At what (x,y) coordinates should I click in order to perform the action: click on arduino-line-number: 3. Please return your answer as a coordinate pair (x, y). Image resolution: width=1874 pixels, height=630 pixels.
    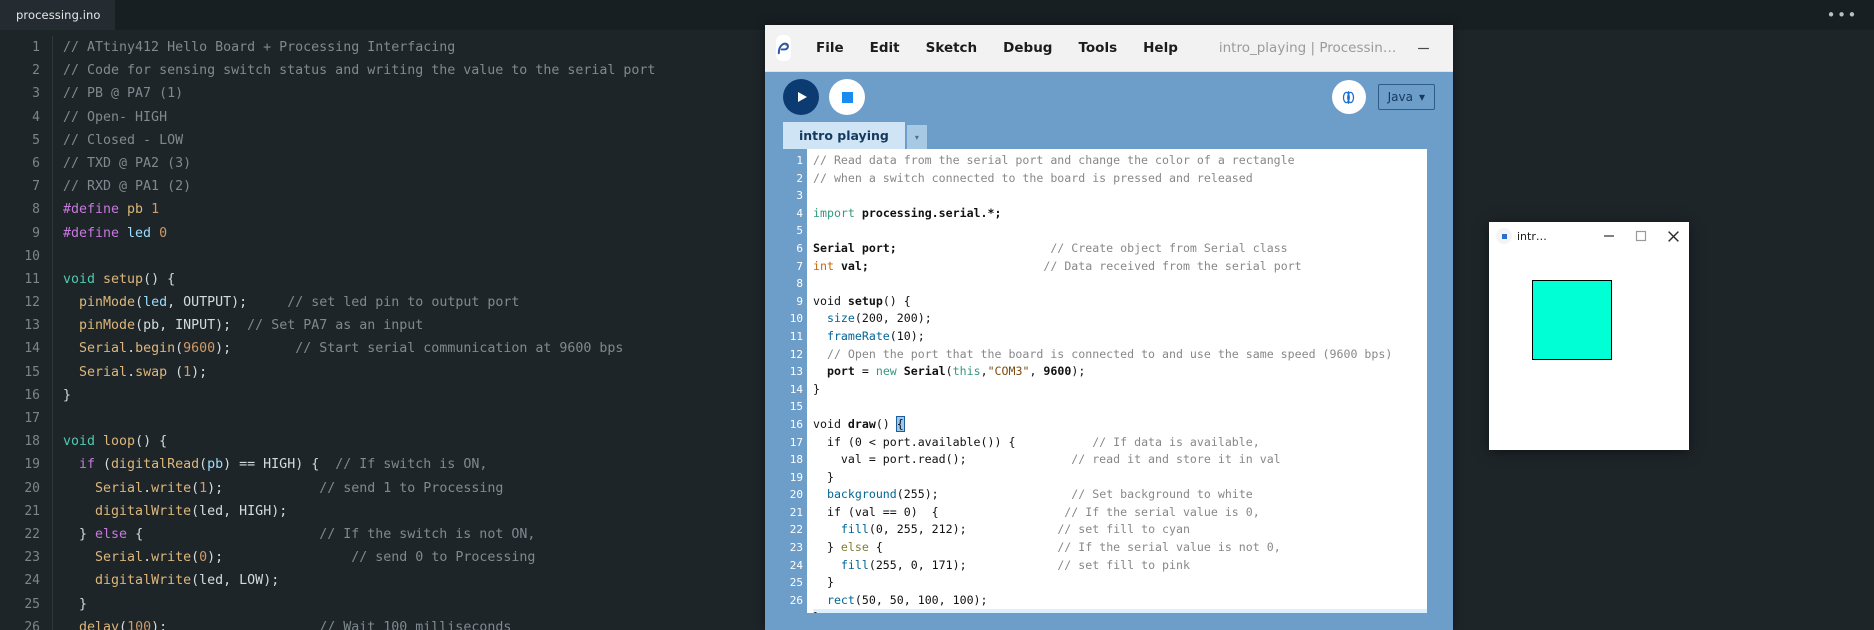
    Looking at the image, I should click on (36, 94).